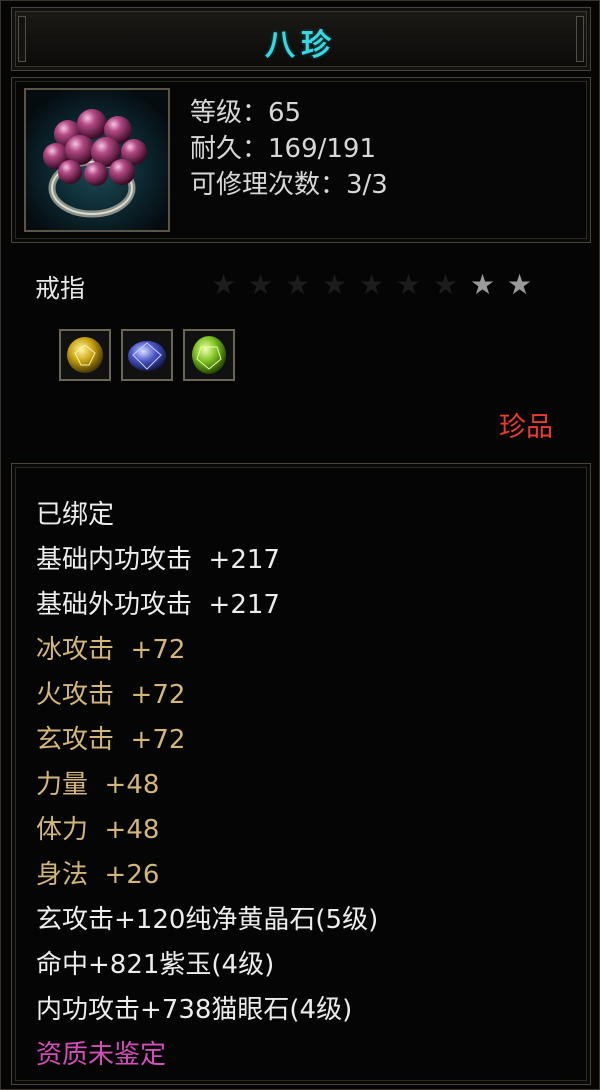  I want to click on title-bar: 八珍, so click(301, 39).